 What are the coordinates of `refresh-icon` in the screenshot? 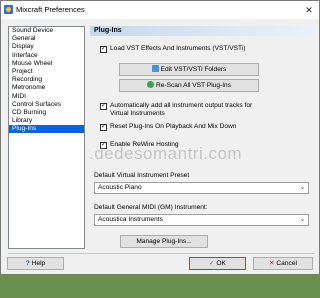 It's located at (150, 84).